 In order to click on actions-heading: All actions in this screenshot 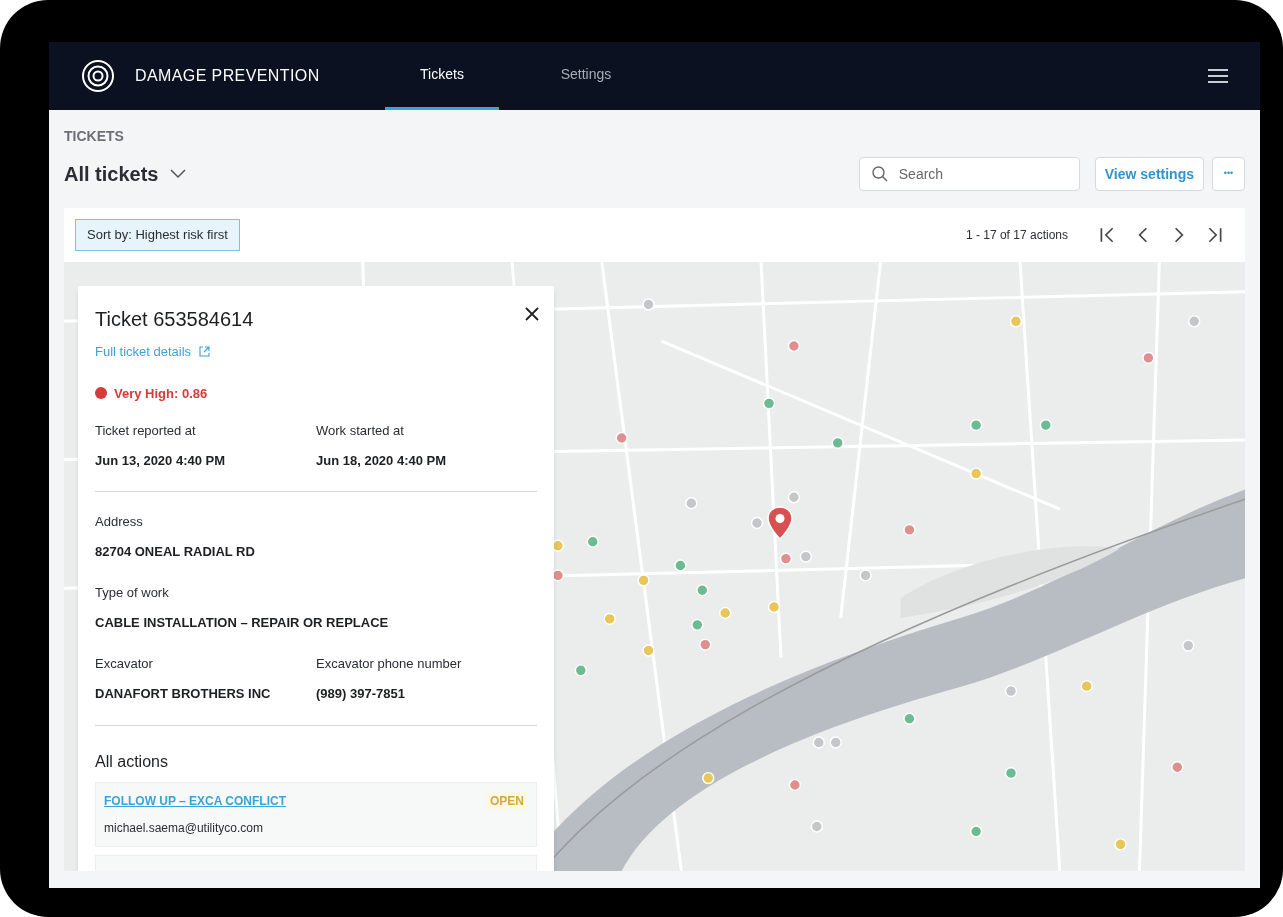, I will do `click(131, 761)`.